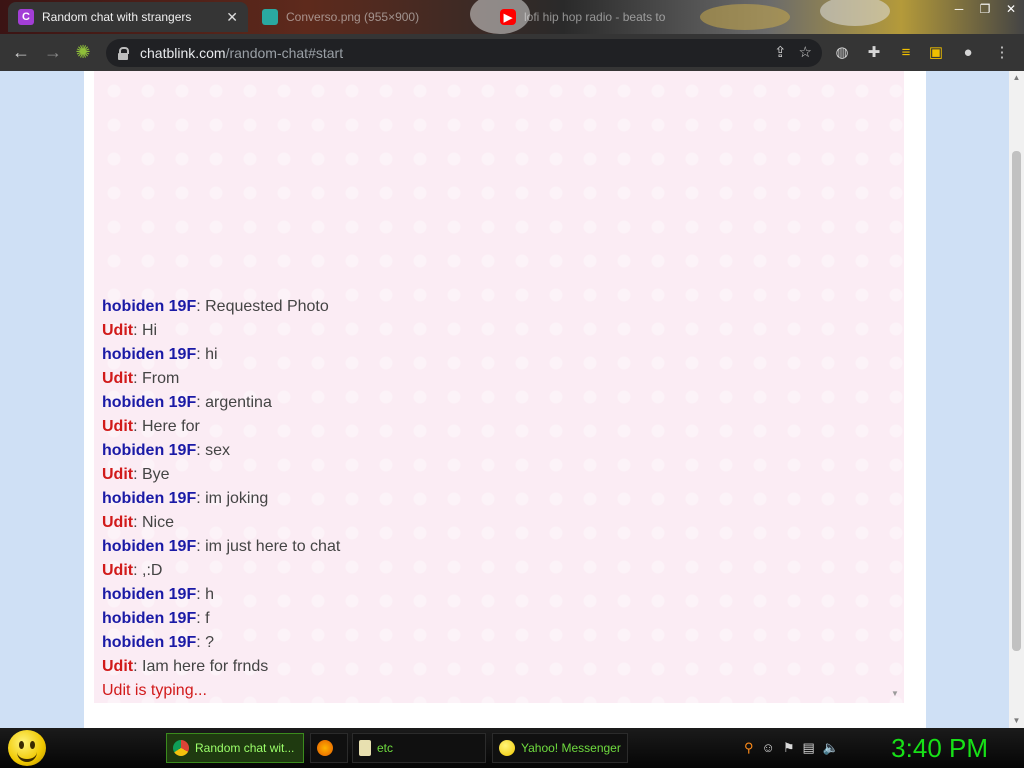  I want to click on page-scrollbar: ▲ ▼, so click(1016, 399).